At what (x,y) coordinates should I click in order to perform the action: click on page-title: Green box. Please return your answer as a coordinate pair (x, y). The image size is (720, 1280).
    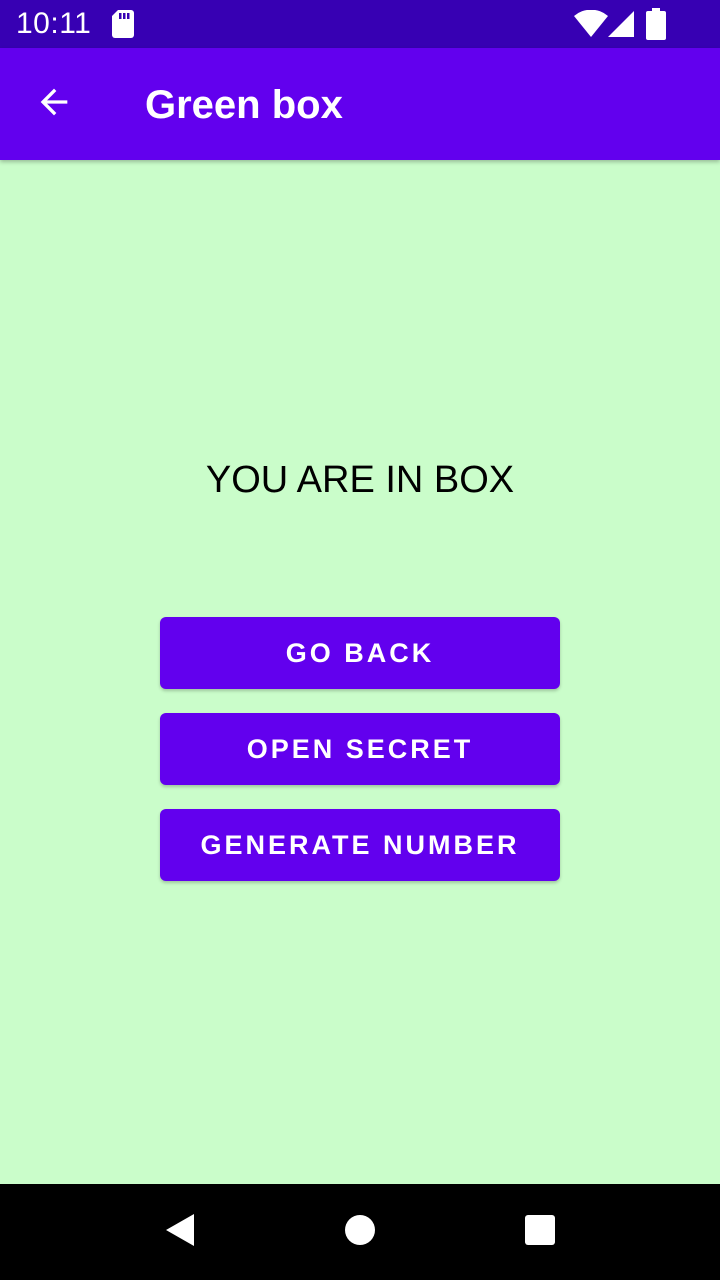
    Looking at the image, I should click on (244, 105).